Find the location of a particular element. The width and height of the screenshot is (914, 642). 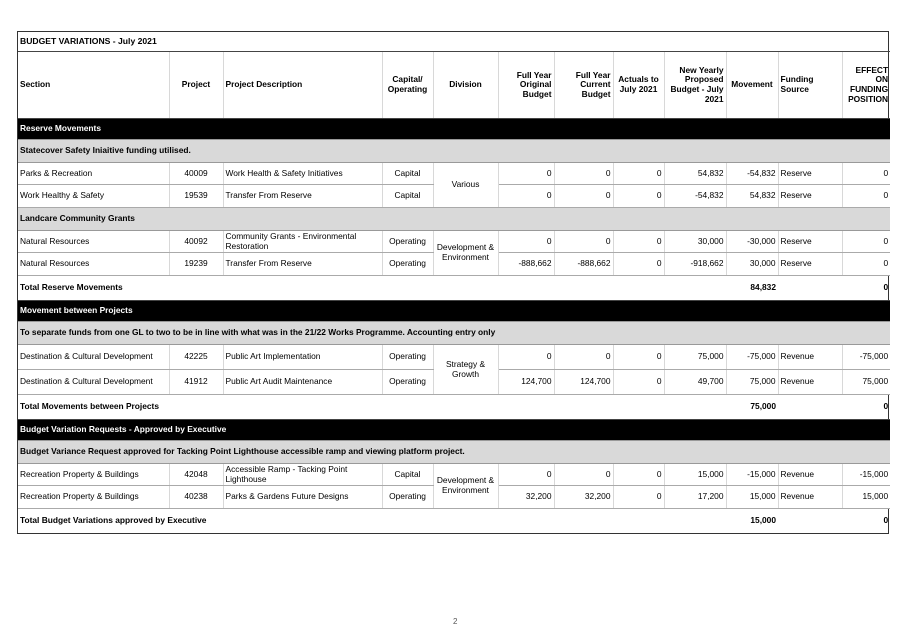

cell-project: 42225 is located at coordinates (196, 357).